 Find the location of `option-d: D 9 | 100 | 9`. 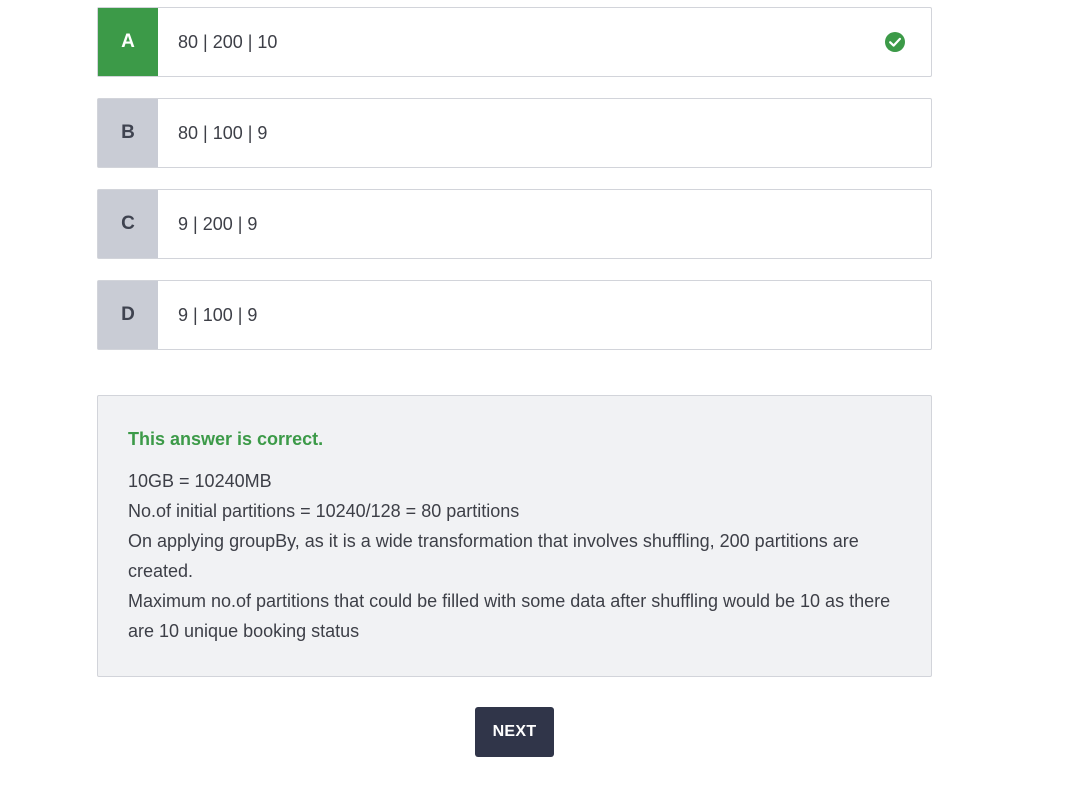

option-d: D 9 | 100 | 9 is located at coordinates (514, 315).